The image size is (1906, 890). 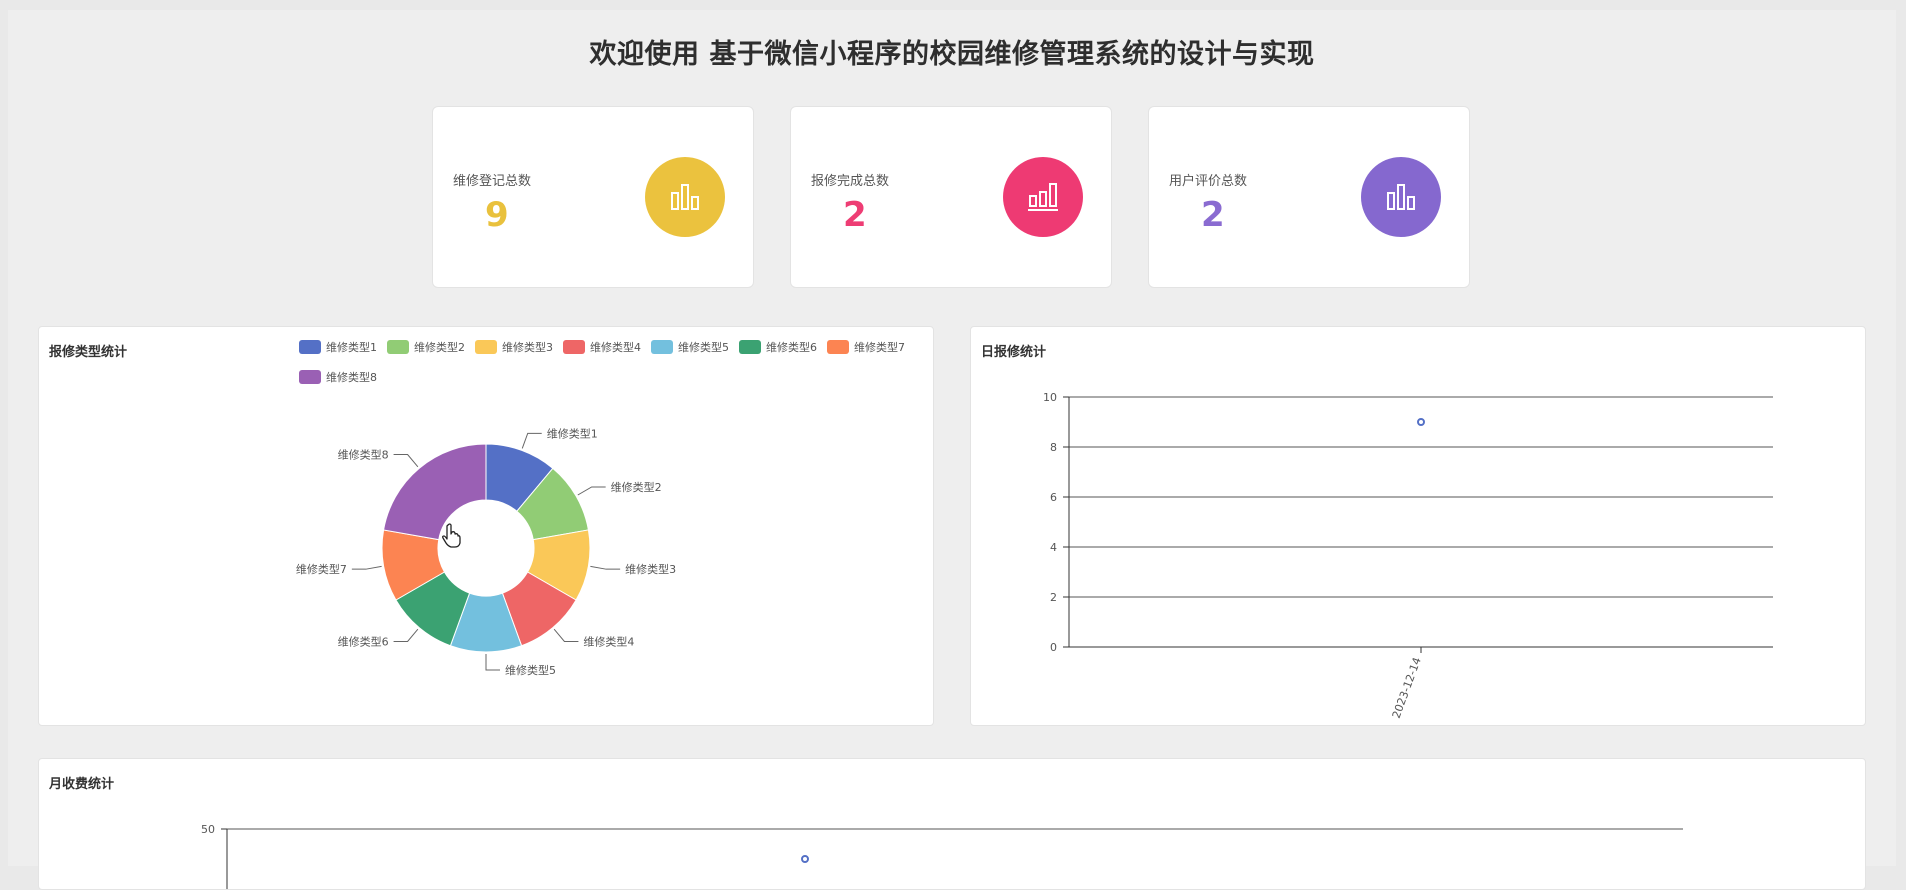 What do you see at coordinates (1053, 497) in the screenshot?
I see `y-tick-label: 6` at bounding box center [1053, 497].